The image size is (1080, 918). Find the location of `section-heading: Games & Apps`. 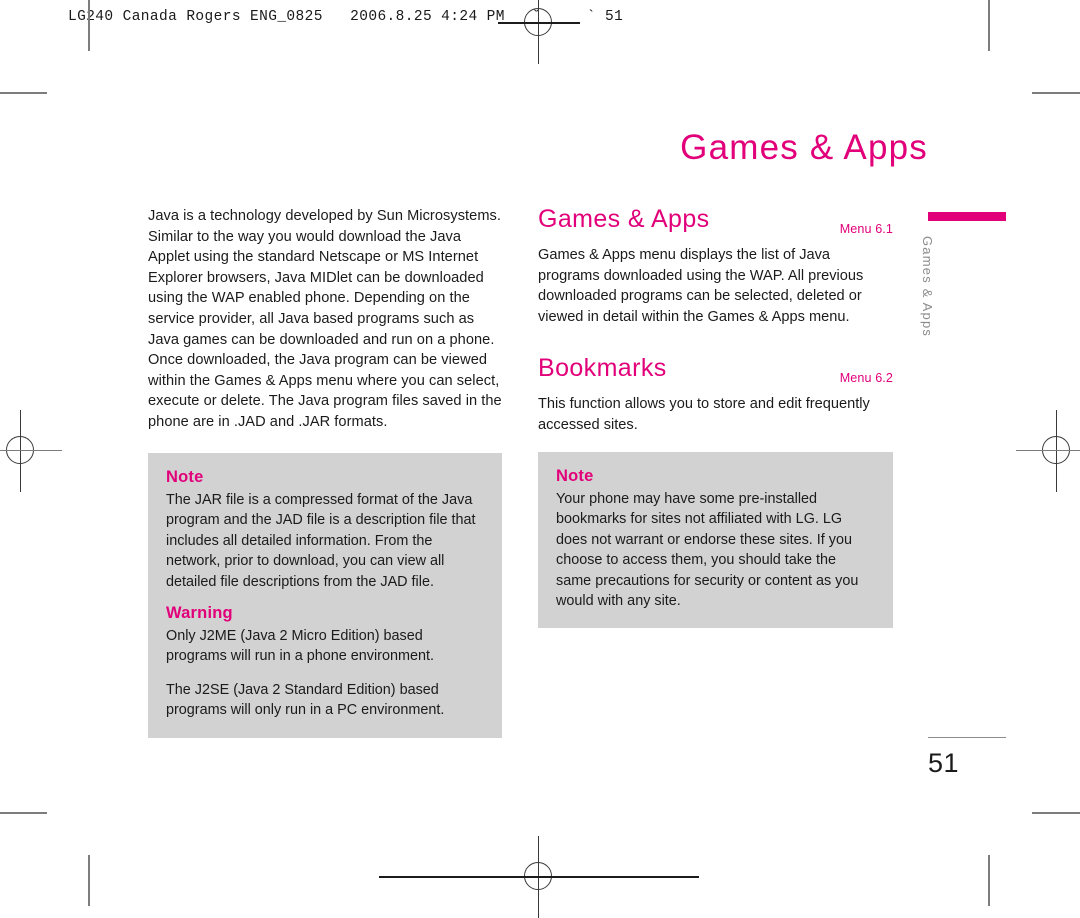

section-heading: Games & Apps is located at coordinates (624, 219).